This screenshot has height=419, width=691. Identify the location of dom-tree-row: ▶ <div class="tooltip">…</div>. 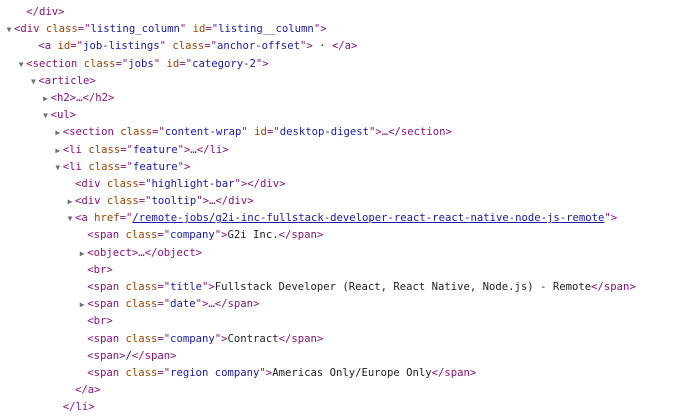
(345, 201).